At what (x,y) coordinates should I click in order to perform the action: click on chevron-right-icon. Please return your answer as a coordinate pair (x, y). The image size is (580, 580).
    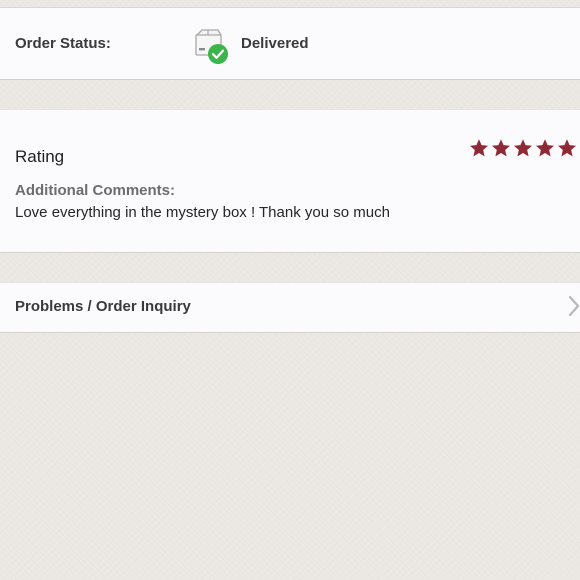
    Looking at the image, I should click on (574, 306).